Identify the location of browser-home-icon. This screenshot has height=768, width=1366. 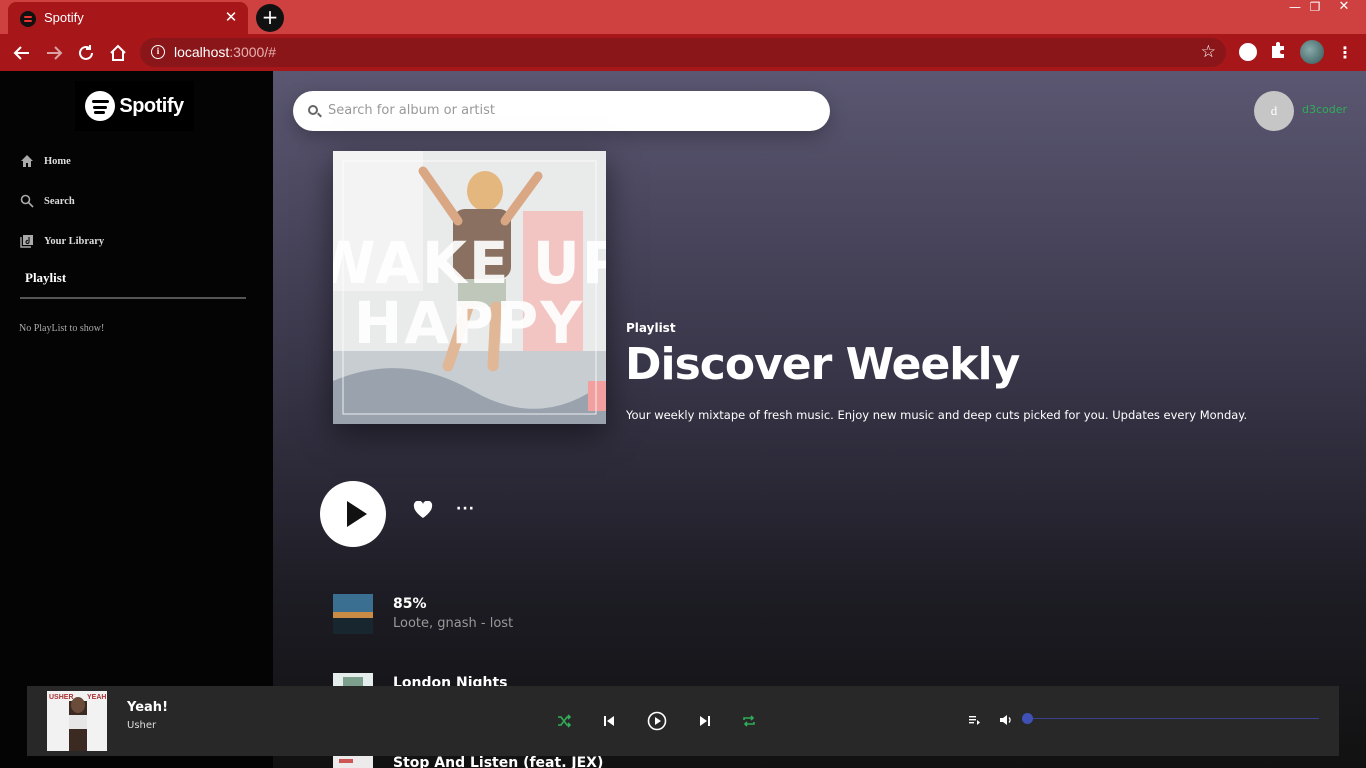
(118, 52).